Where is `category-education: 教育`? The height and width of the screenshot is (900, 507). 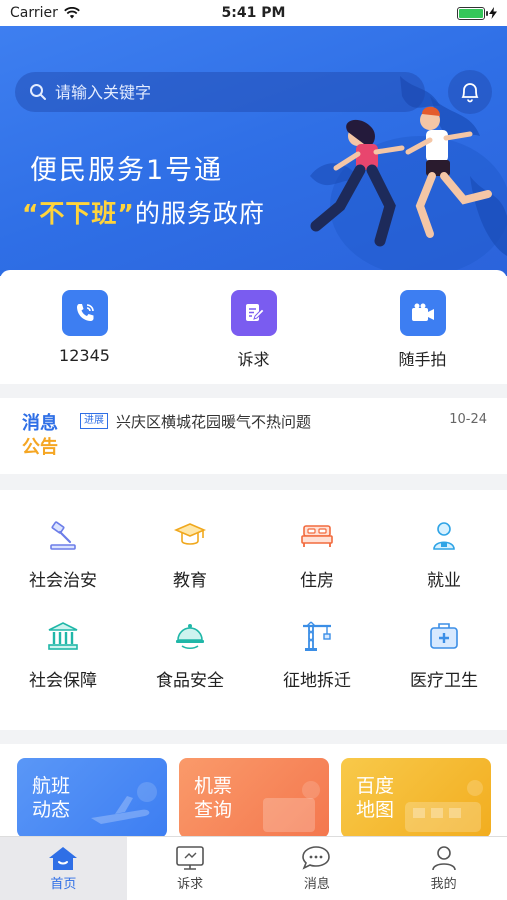 category-education: 教育 is located at coordinates (190, 553).